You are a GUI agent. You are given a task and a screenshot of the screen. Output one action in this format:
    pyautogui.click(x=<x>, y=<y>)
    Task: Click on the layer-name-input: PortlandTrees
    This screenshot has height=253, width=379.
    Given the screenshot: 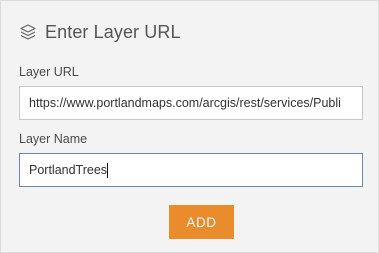 What is the action you would take?
    pyautogui.click(x=191, y=170)
    